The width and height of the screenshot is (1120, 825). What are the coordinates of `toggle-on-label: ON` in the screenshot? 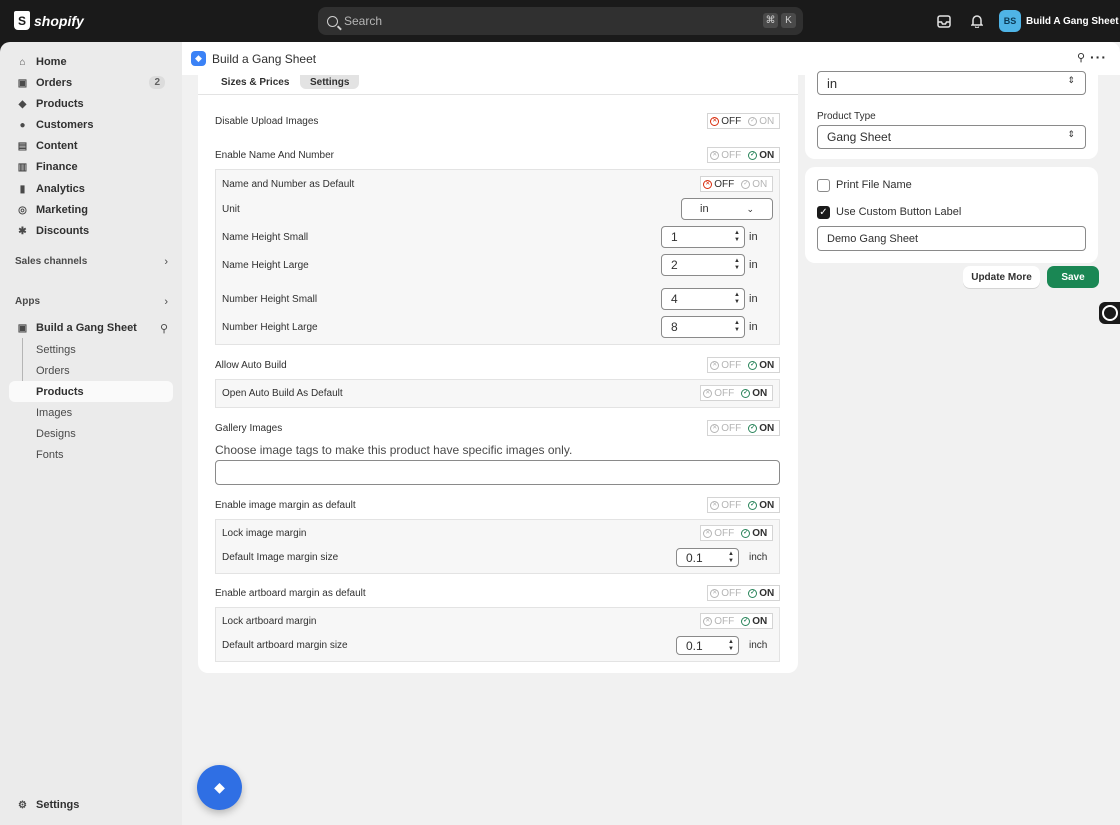 It's located at (760, 621).